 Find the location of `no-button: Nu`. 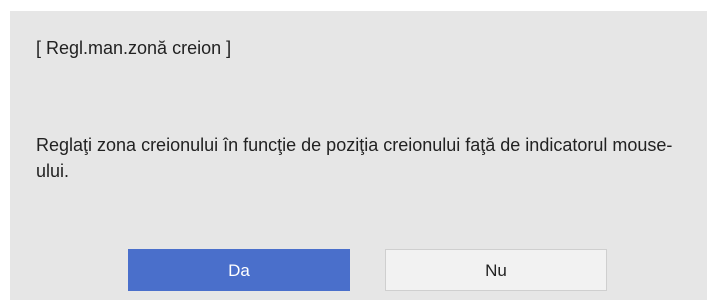

no-button: Nu is located at coordinates (496, 270).